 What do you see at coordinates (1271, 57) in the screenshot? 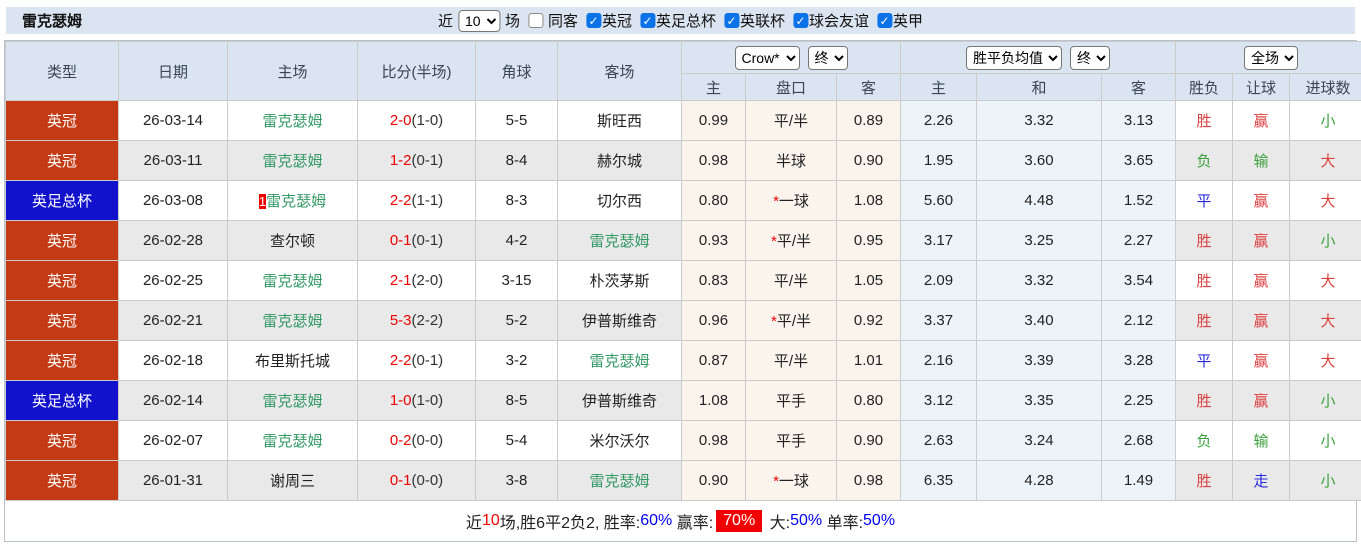
I see `scope-select: 全场` at bounding box center [1271, 57].